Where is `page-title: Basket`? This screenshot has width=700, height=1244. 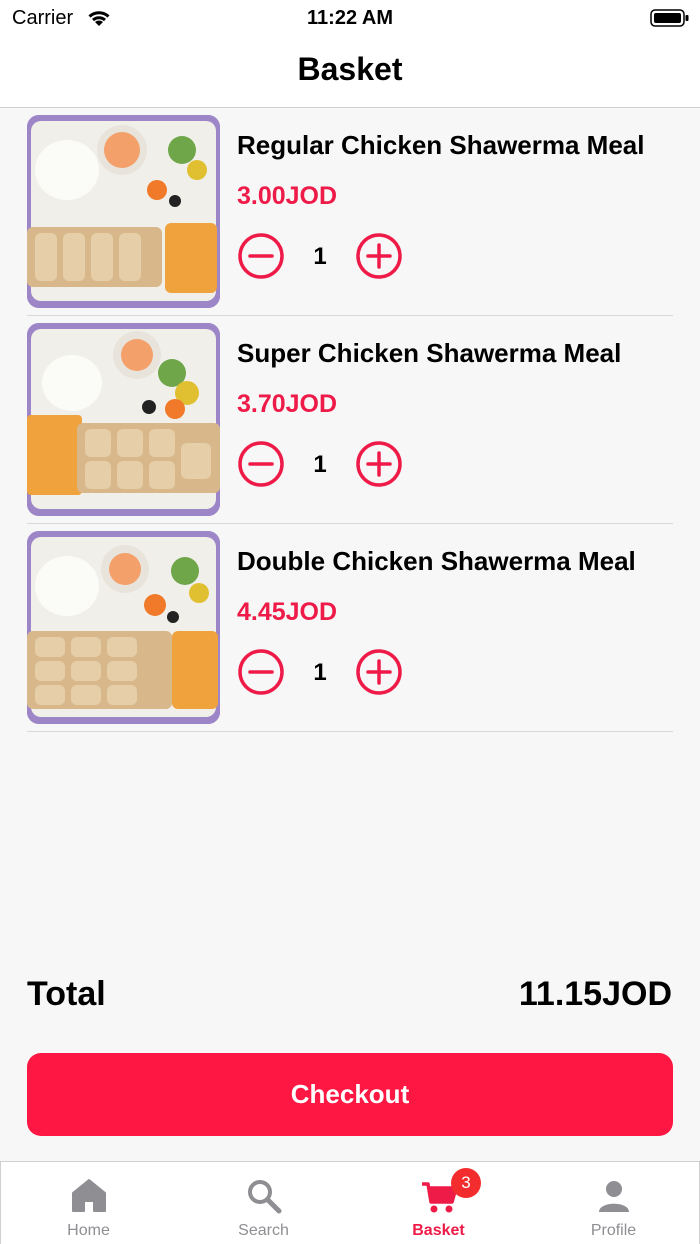 page-title: Basket is located at coordinates (350, 69).